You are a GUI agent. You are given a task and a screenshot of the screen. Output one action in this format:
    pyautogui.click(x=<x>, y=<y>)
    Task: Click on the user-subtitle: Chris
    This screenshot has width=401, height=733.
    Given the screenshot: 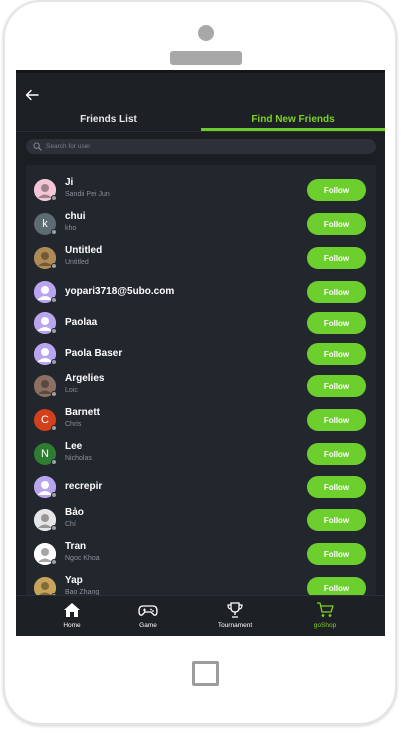 What is the action you would take?
    pyautogui.click(x=73, y=424)
    